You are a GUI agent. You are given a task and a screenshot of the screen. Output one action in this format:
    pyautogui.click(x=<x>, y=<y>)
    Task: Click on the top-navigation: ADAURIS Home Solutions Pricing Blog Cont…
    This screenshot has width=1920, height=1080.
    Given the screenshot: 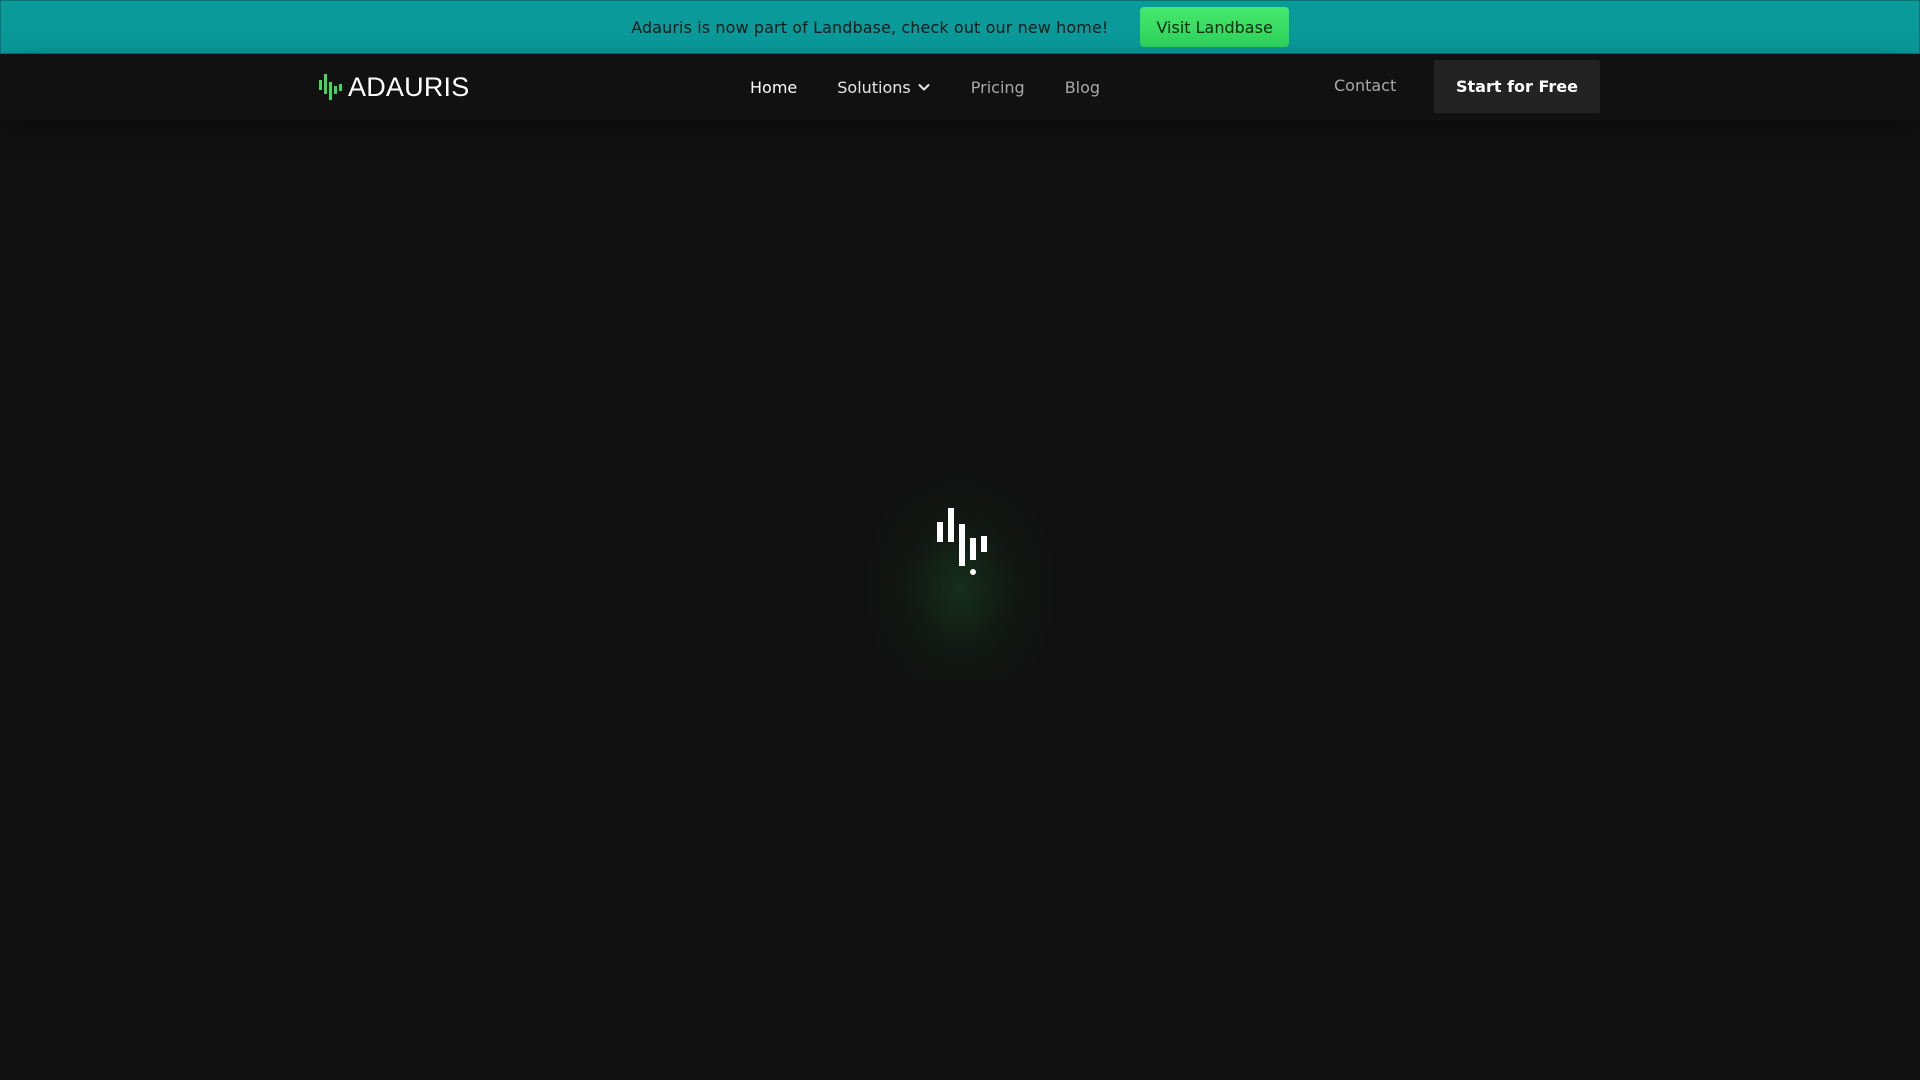 What is the action you would take?
    pyautogui.click(x=960, y=87)
    